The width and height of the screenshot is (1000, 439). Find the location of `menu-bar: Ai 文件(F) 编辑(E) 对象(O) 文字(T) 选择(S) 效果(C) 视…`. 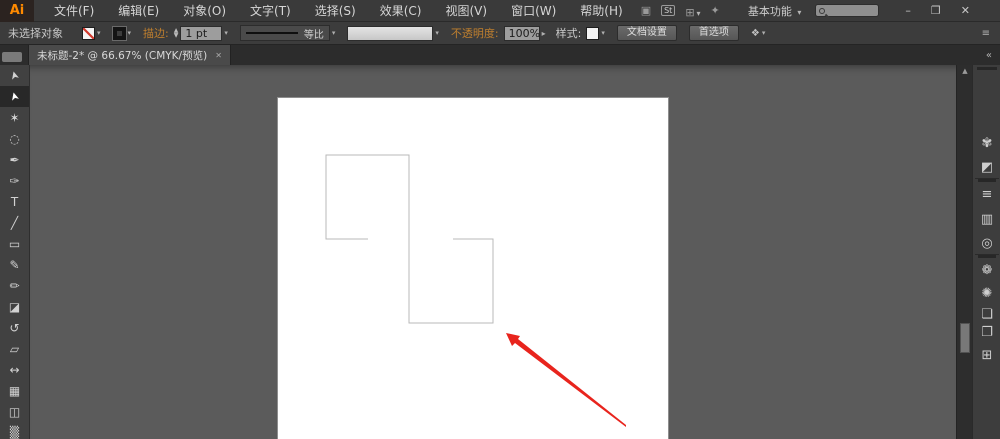

menu-bar: Ai 文件(F) 编辑(E) 对象(O) 文字(T) 选择(S) 效果(C) 视… is located at coordinates (500, 11).